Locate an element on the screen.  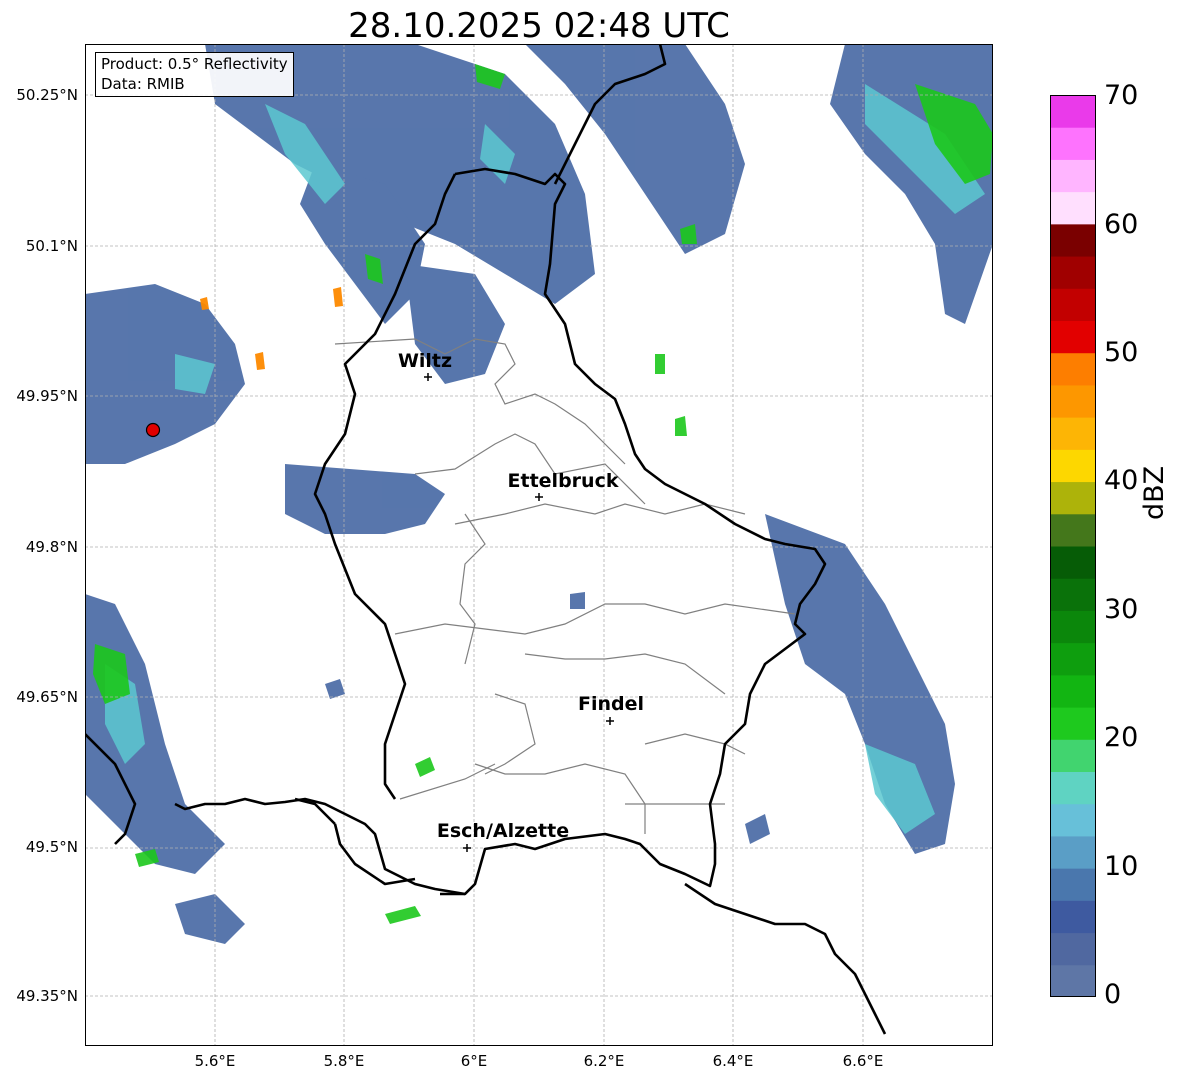
place-label-ettelbruck: Ettelbruck is located at coordinates (563, 481).